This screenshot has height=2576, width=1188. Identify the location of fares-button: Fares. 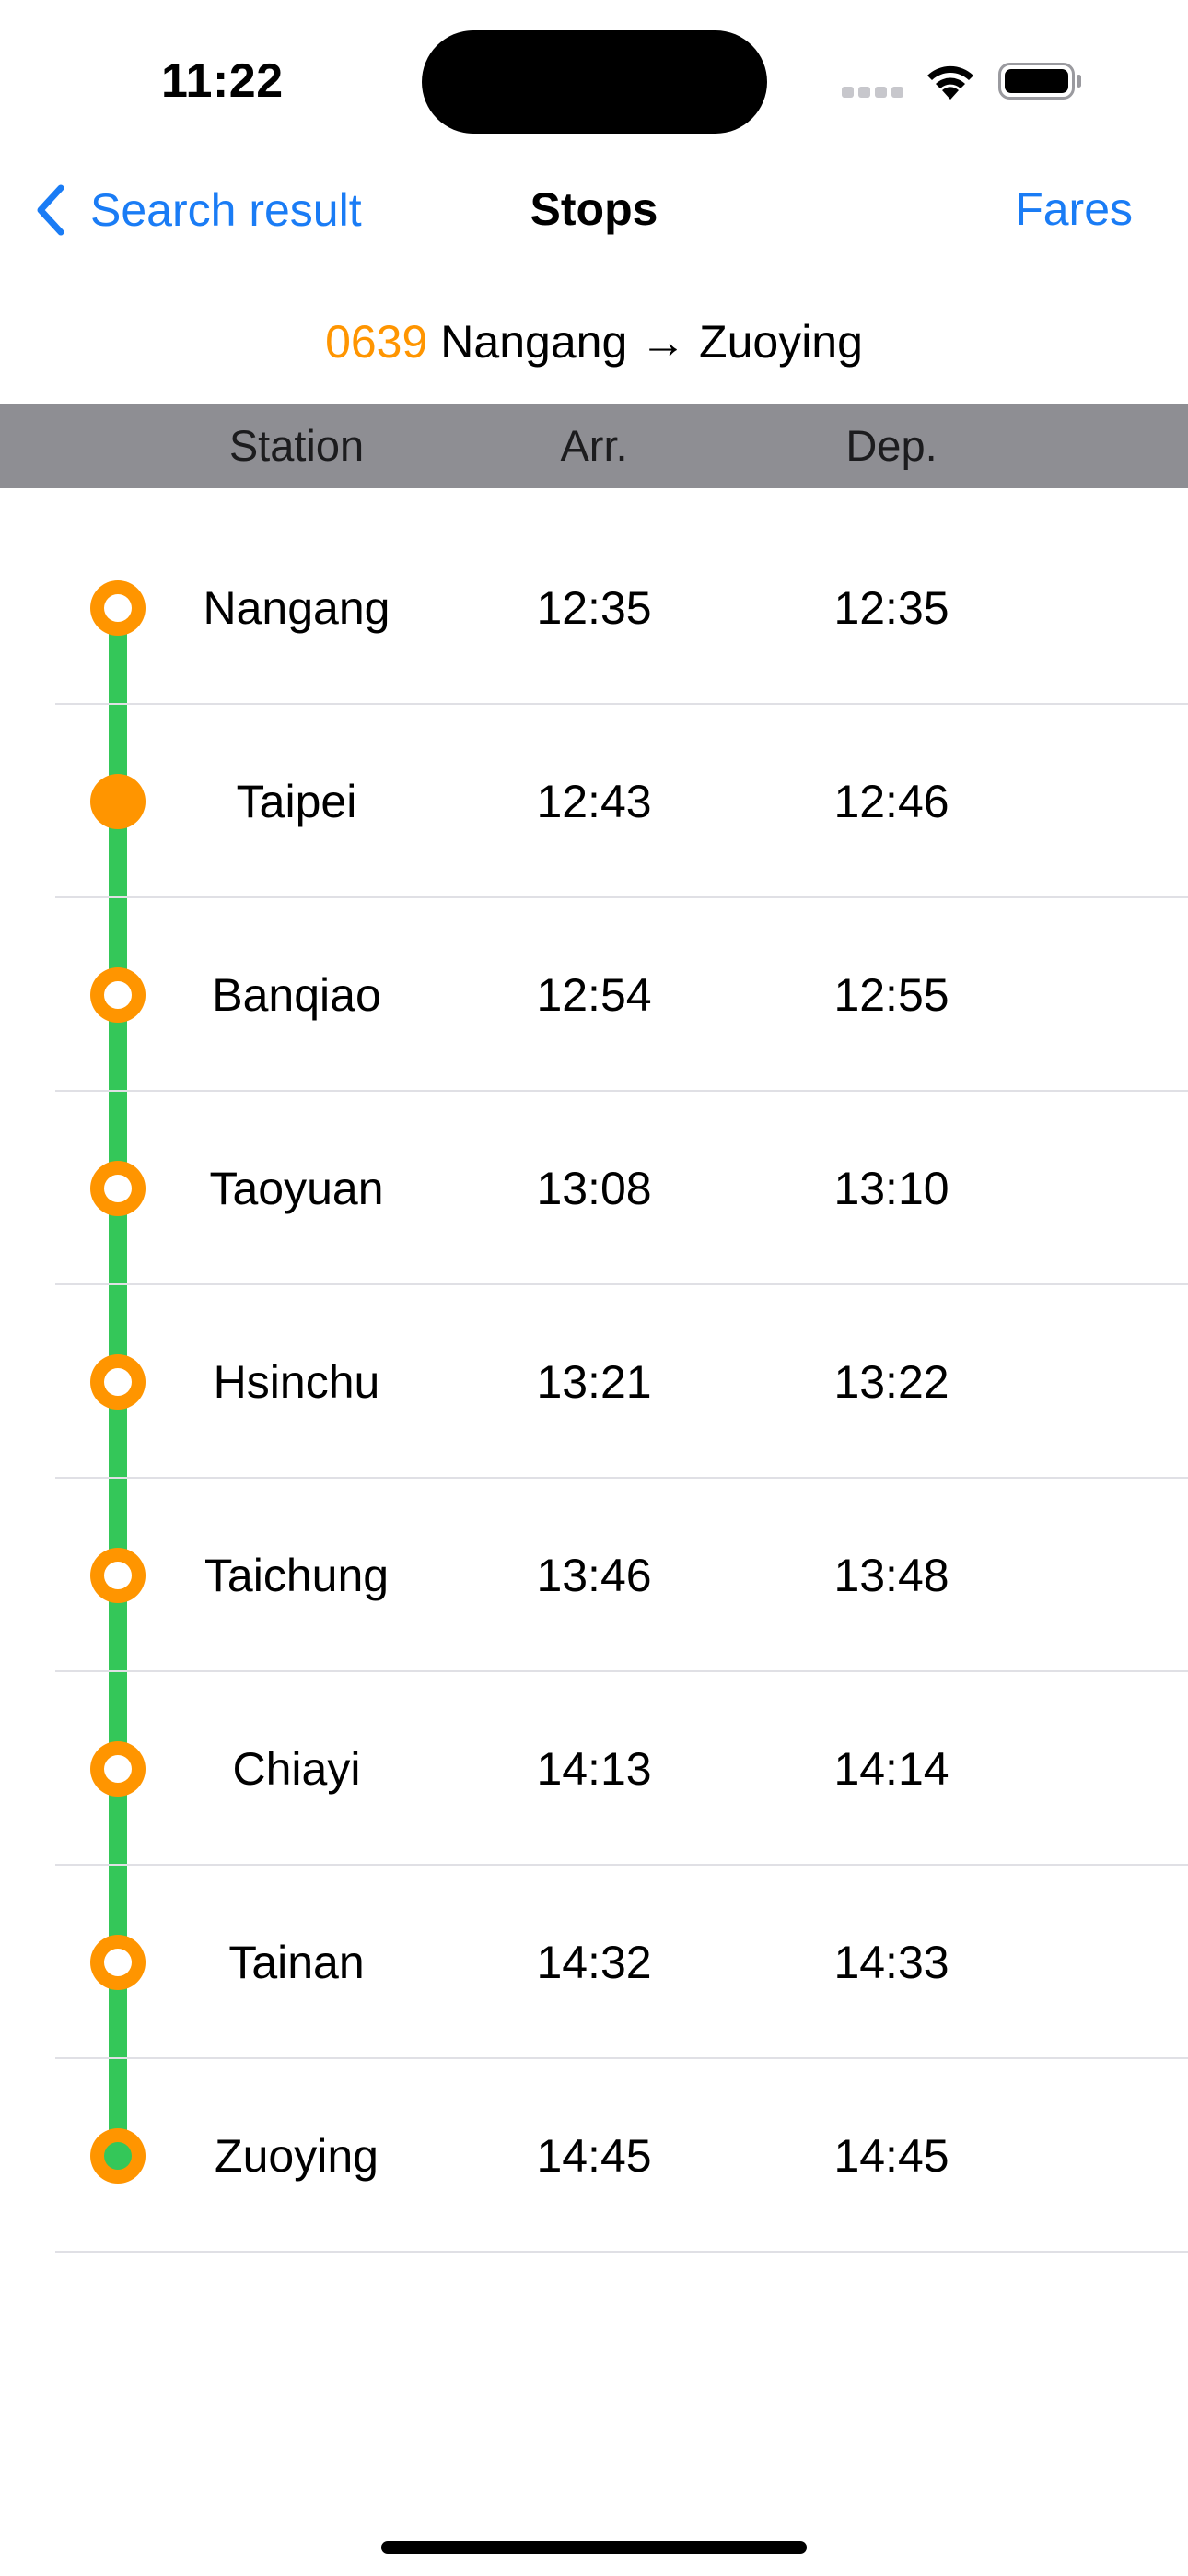
(1074, 209).